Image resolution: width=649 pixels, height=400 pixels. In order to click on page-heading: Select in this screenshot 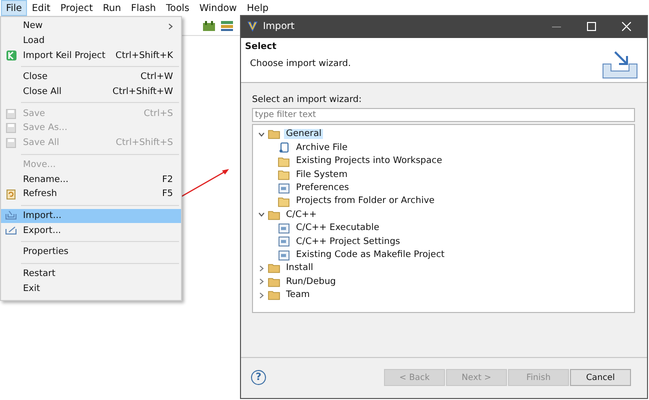, I will do `click(261, 47)`.